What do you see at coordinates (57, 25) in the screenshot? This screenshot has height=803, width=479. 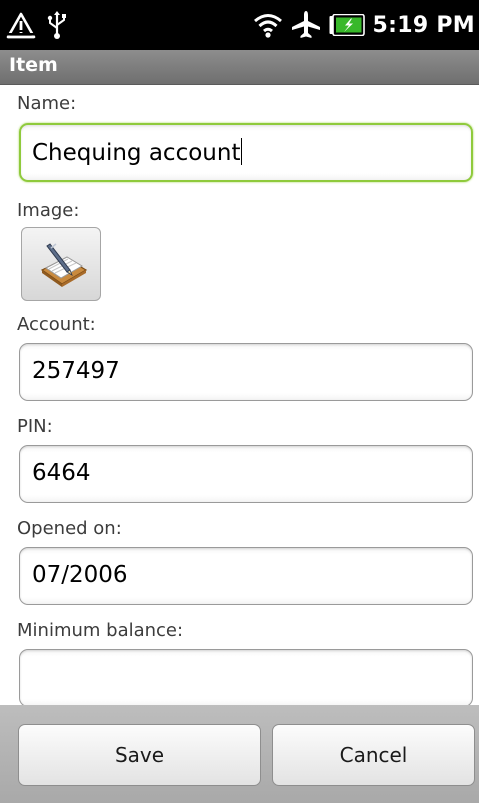 I see `usb-icon` at bounding box center [57, 25].